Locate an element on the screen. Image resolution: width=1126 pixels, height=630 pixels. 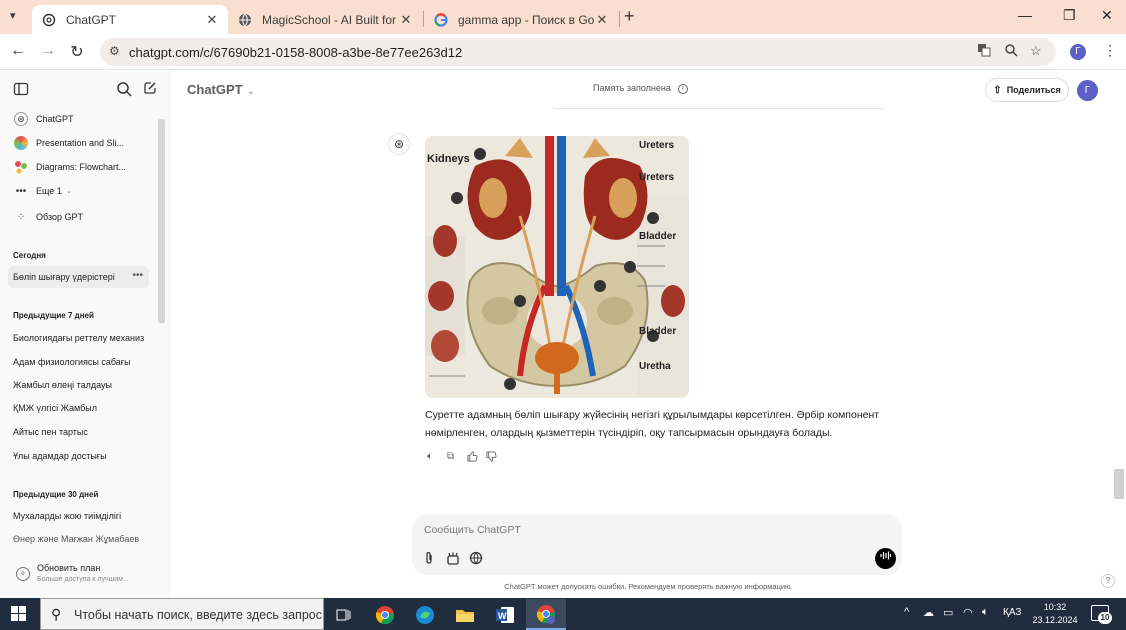
share-button: ⇧ Поделиться is located at coordinates (1027, 90).